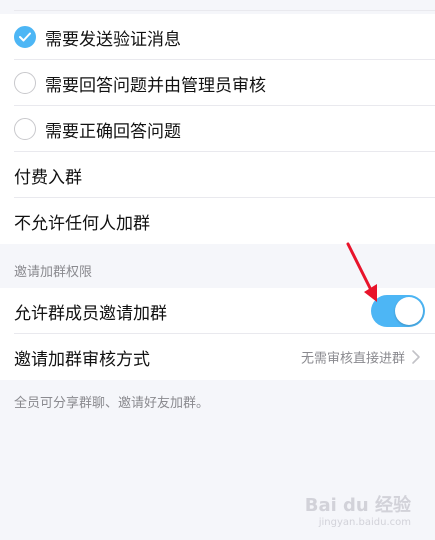 The width and height of the screenshot is (435, 540). I want to click on top-divider, so click(224, 10).